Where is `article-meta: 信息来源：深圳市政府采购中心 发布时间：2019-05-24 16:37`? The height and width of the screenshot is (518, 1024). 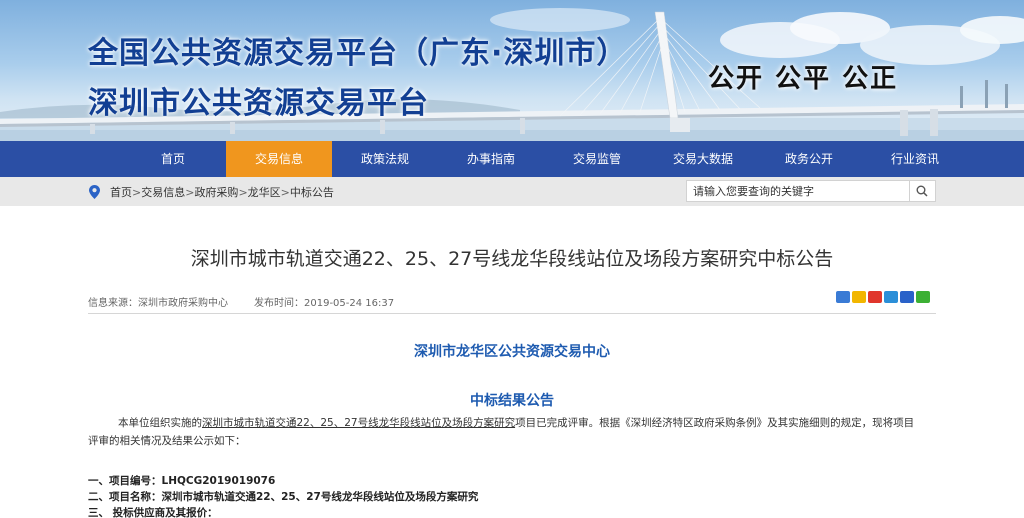
article-meta: 信息来源：深圳市政府采购中心 发布时间：2019-05-24 16:37 is located at coordinates (241, 301).